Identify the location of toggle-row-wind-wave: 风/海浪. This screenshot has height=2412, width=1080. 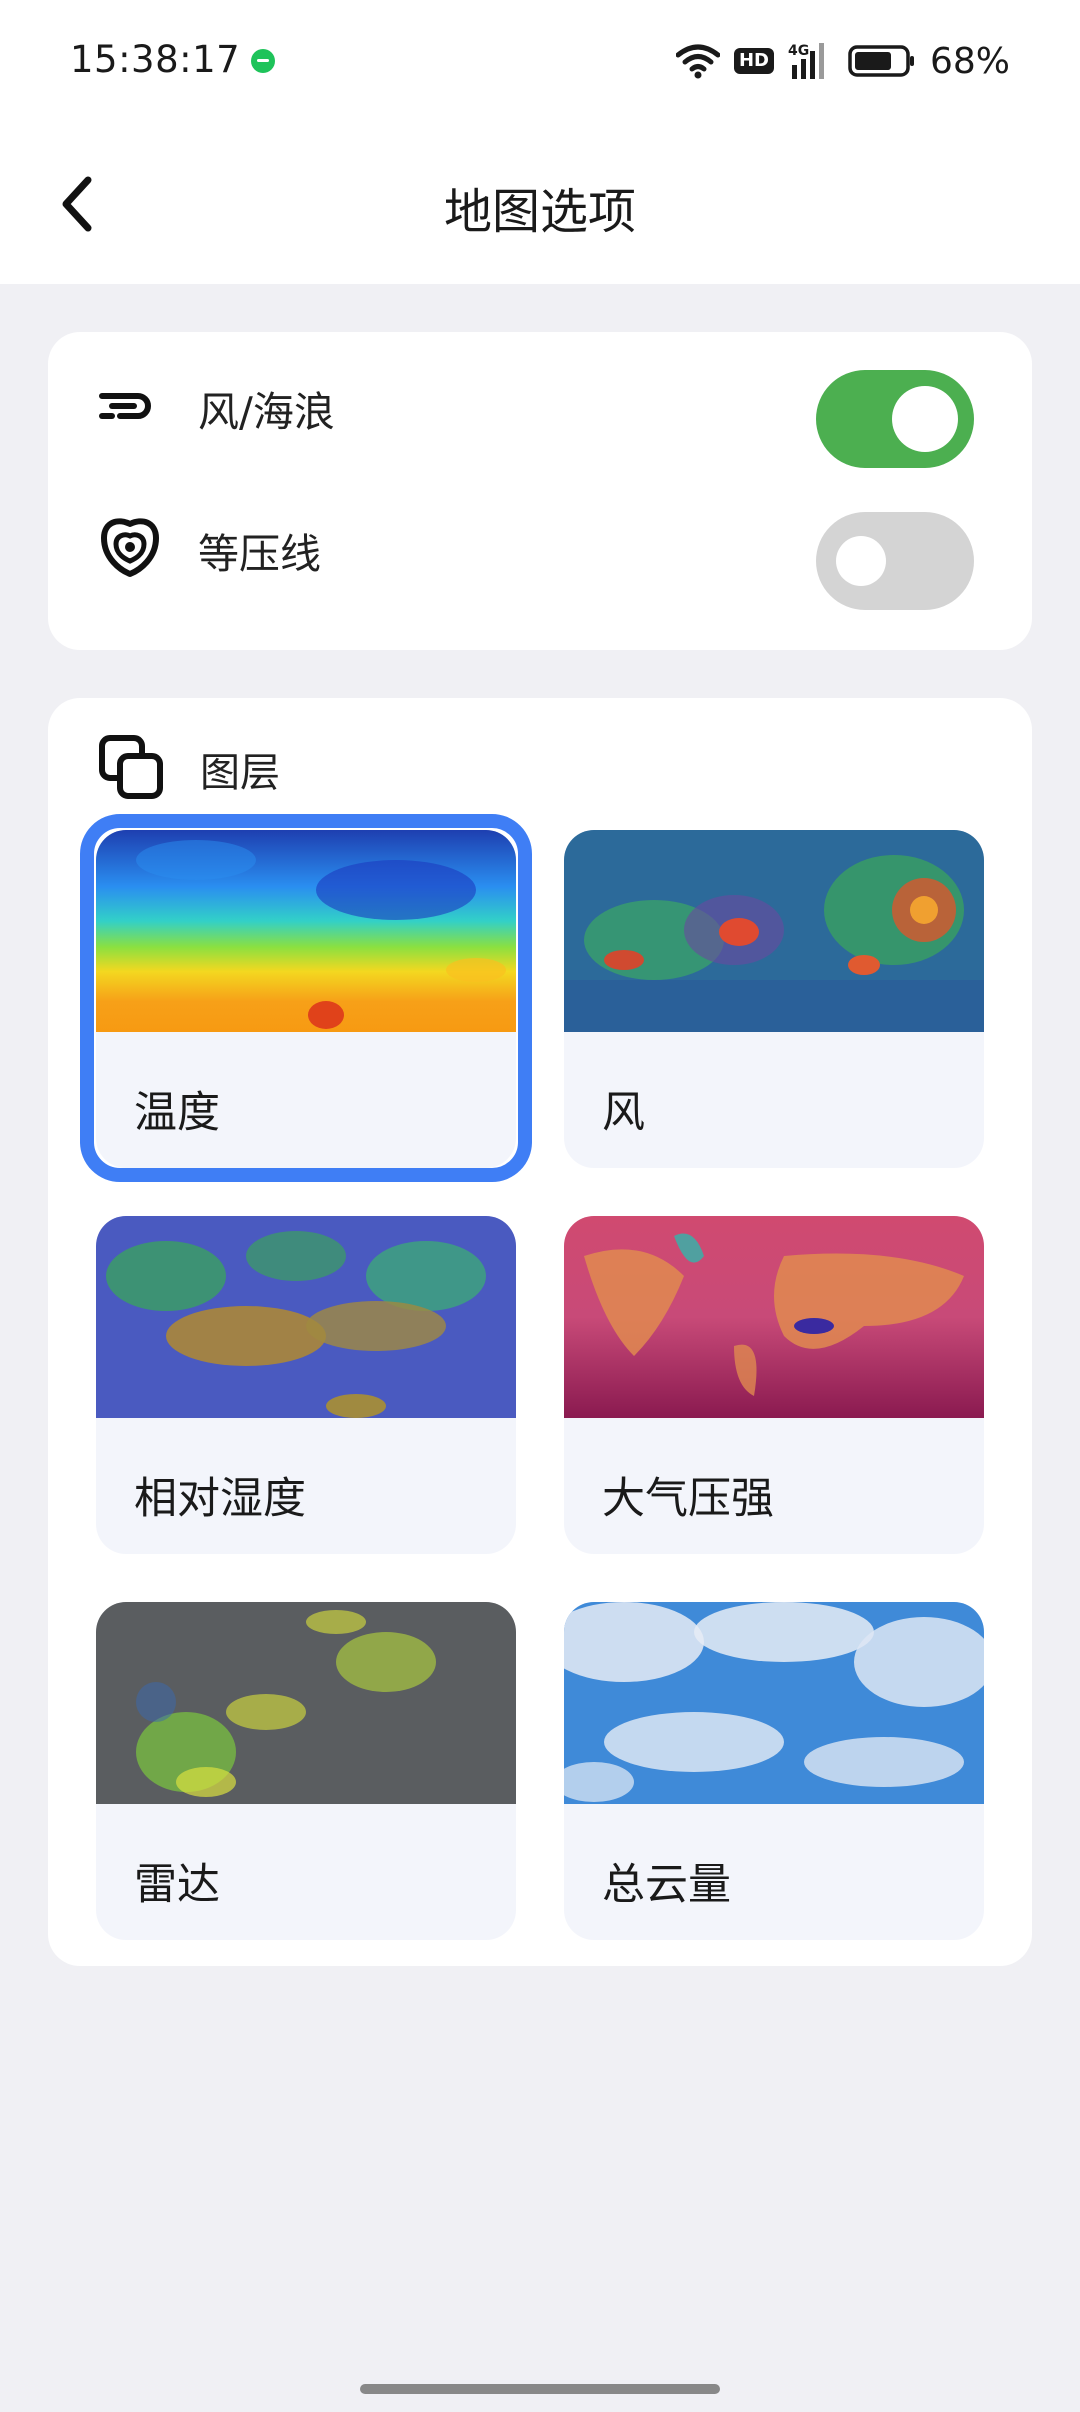
(540, 402).